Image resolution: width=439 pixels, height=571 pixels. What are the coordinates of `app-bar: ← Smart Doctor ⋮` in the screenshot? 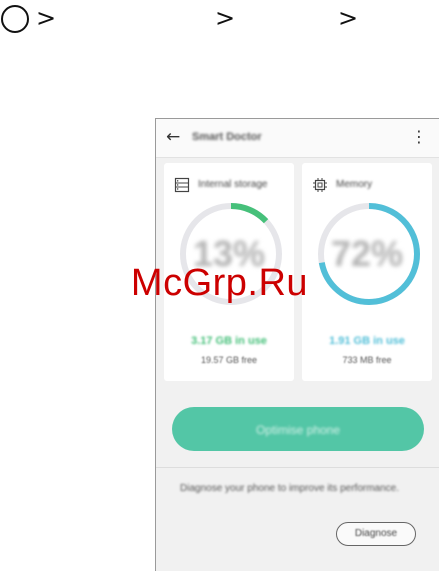 It's located at (297, 138).